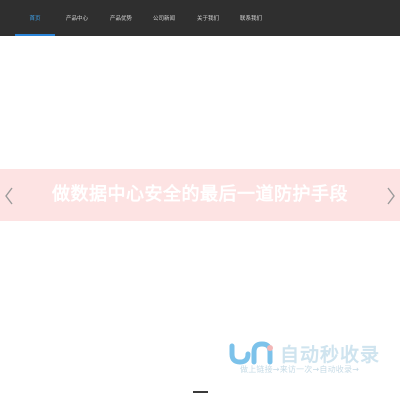  Describe the element at coordinates (251, 18) in the screenshot. I see `nav-item-contact: 联系我们` at that location.